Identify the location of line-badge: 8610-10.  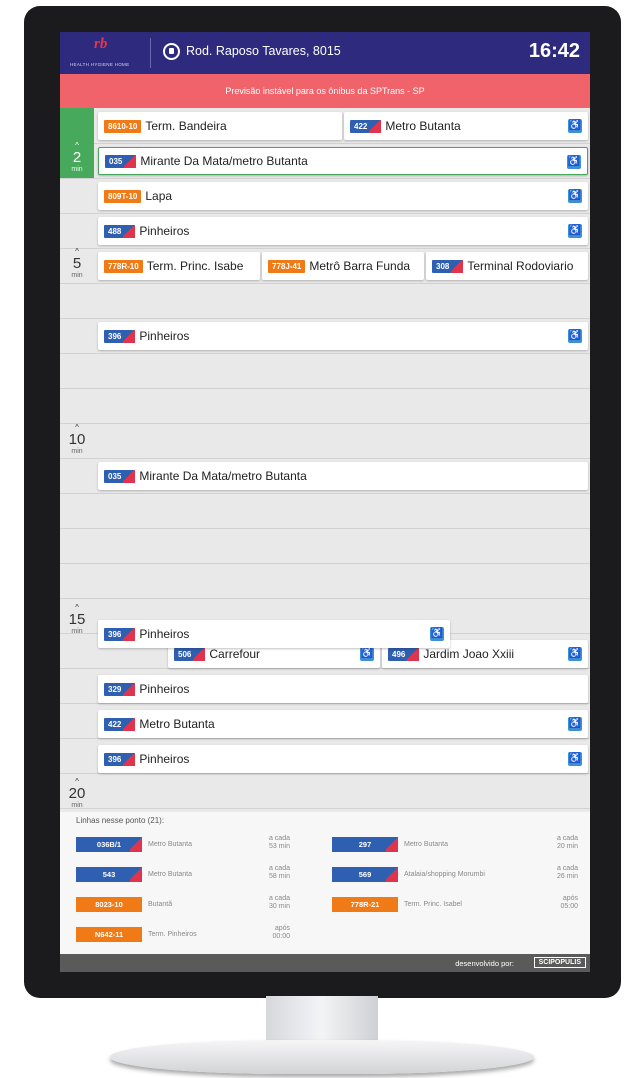
(123, 126).